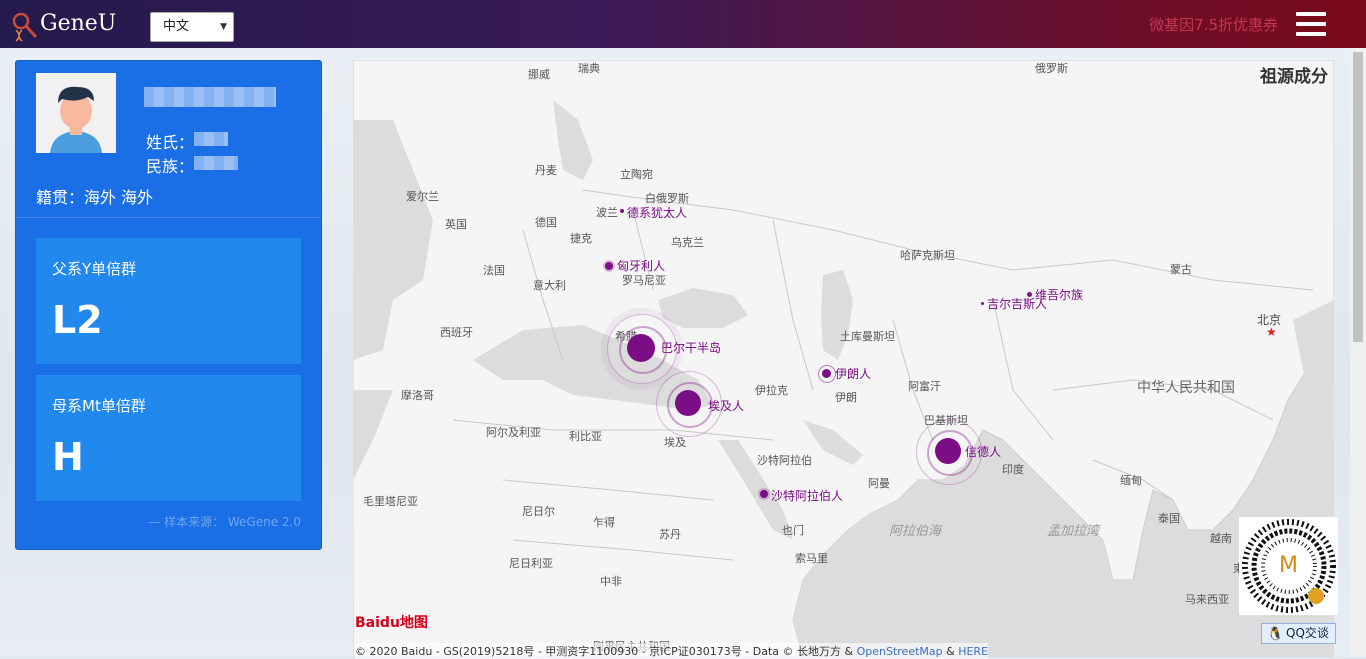 This screenshot has height=659, width=1366. Describe the element at coordinates (1275, 634) in the screenshot. I see `qq-penguin-icon: 🐧` at that location.